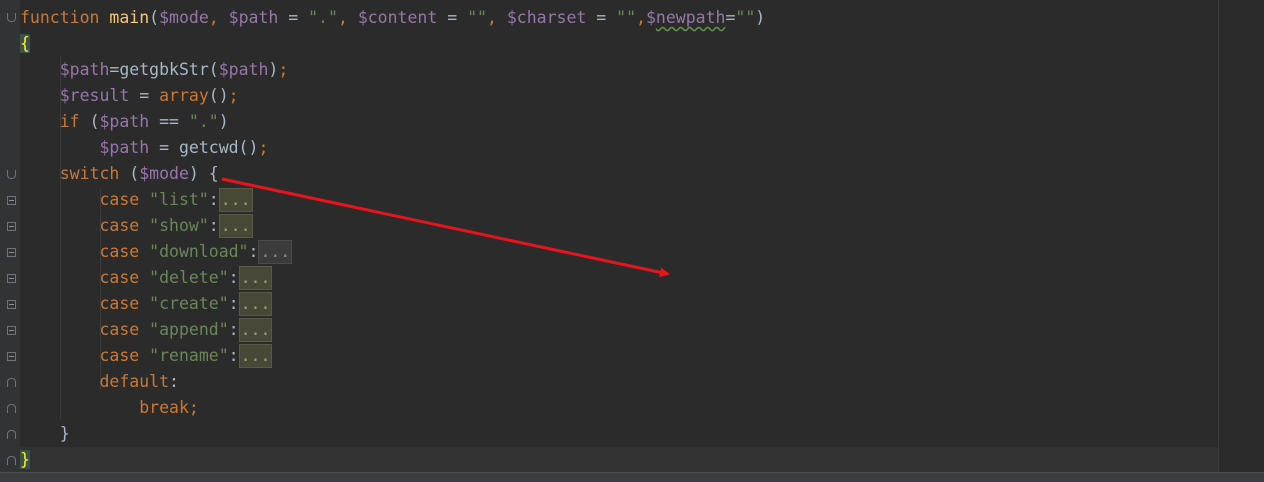 The image size is (1264, 482). I want to click on annotation-arrow, so click(445, 227).